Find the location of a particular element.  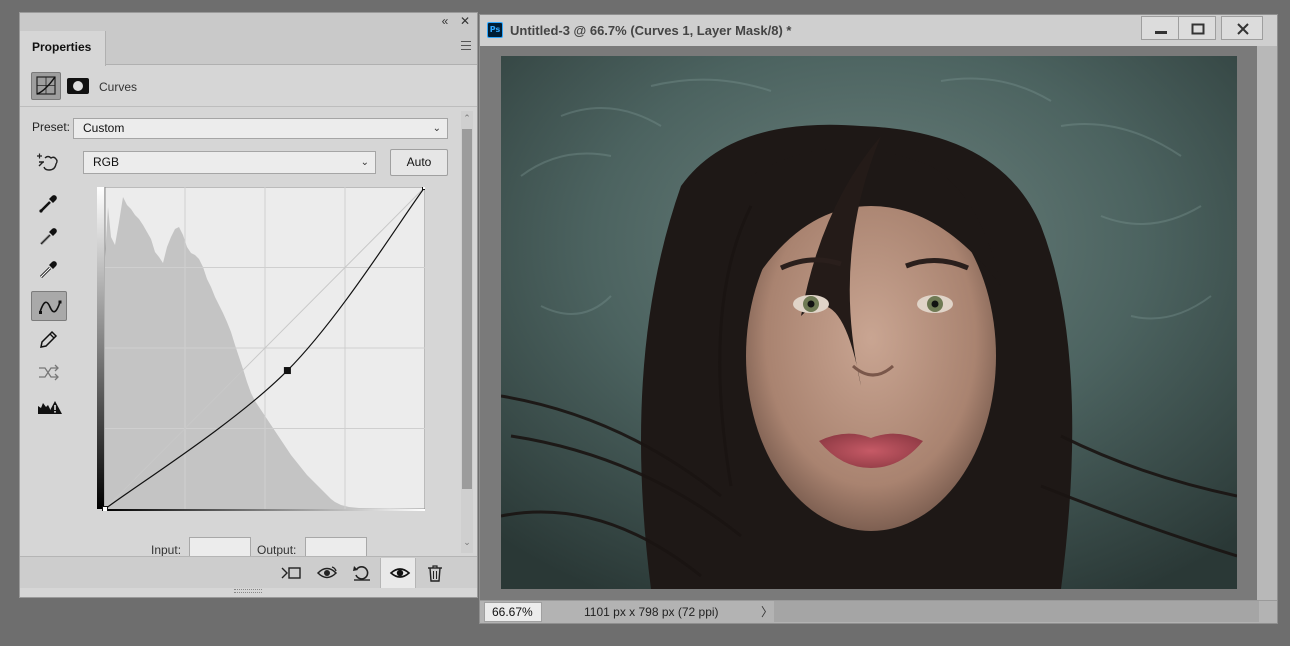

visibility-toggle-button is located at coordinates (398, 573).